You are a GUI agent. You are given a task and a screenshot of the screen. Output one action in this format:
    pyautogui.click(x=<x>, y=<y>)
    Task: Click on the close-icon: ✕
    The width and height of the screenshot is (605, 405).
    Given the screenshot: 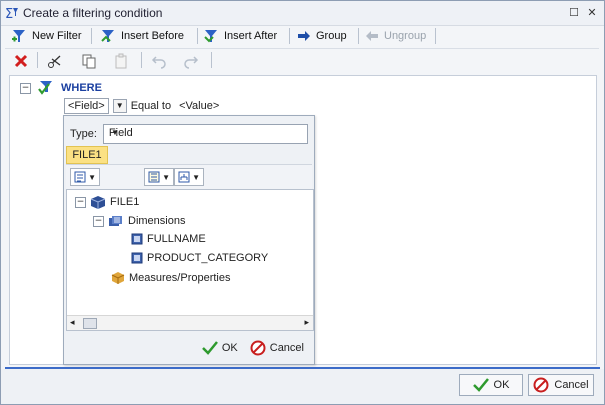 What is the action you would take?
    pyautogui.click(x=592, y=13)
    